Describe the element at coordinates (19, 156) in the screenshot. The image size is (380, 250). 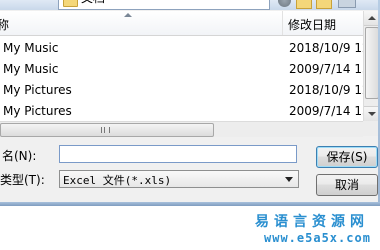
I see `filename-label: 名(N):` at that location.